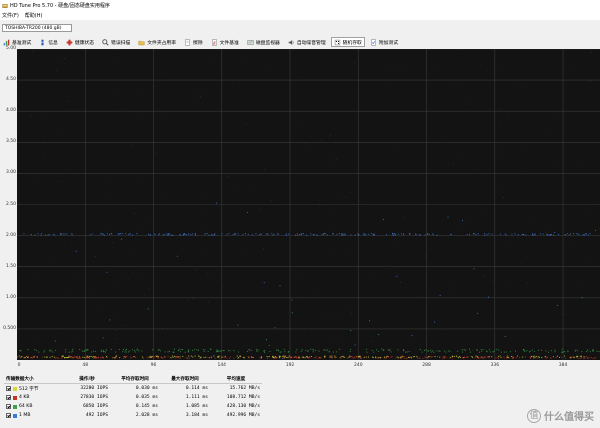  I want to click on tab-random-access: 随机存取, so click(347, 42).